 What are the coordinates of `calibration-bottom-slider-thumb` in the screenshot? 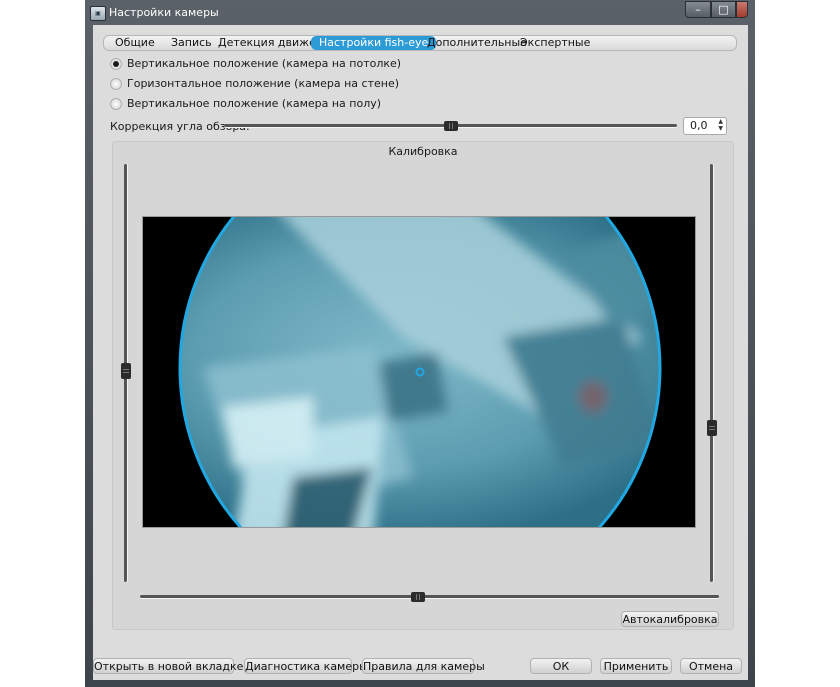 It's located at (418, 597).